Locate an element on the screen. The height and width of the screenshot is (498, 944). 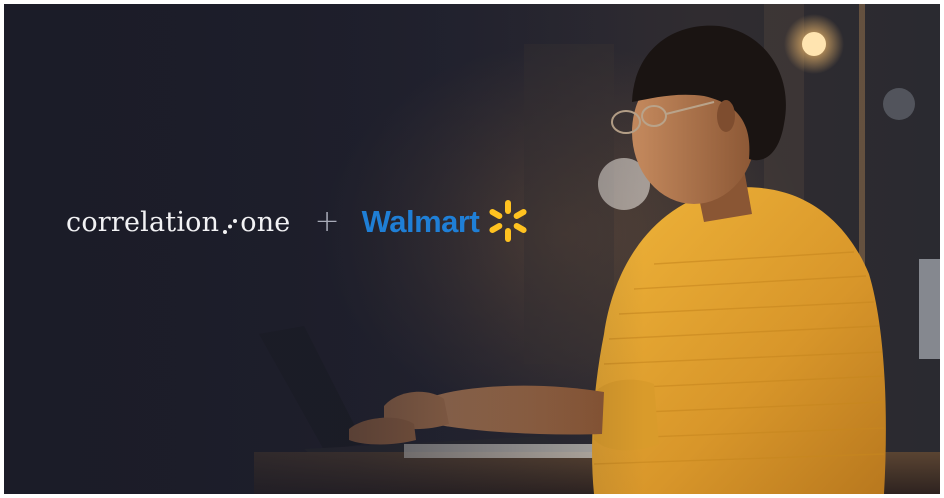
walmart-logo-text: Walmart is located at coordinates (420, 221).